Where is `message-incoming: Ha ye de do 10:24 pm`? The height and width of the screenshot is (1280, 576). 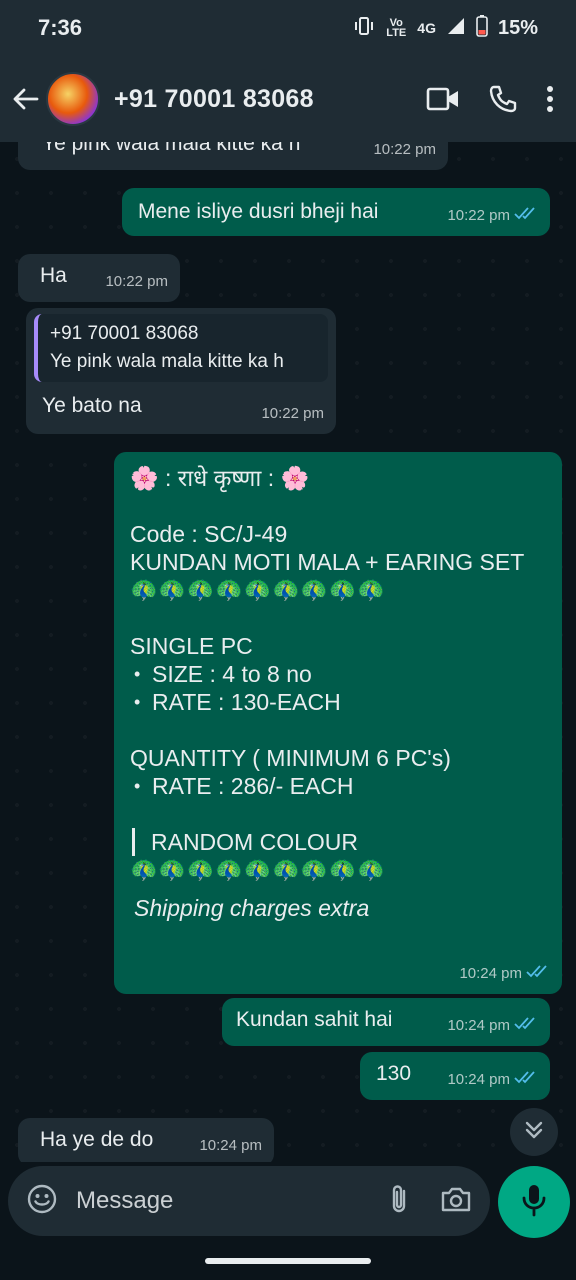
message-incoming: Ha ye de do 10:24 pm is located at coordinates (146, 1140).